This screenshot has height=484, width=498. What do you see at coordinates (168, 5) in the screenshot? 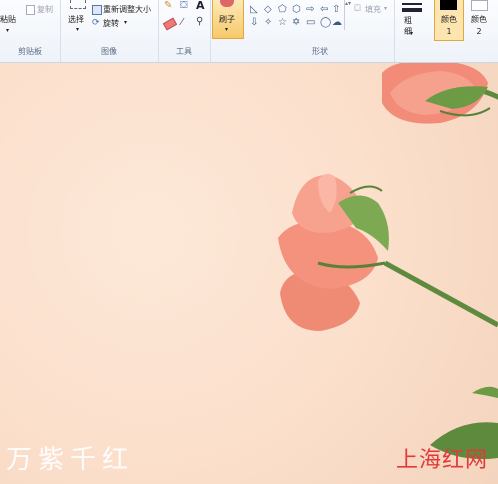
I see `pencil-icon: ✎` at bounding box center [168, 5].